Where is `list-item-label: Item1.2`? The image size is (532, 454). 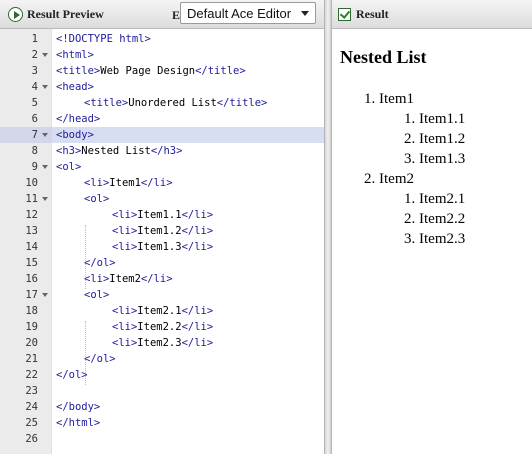
list-item-label: Item1.2 is located at coordinates (440, 139).